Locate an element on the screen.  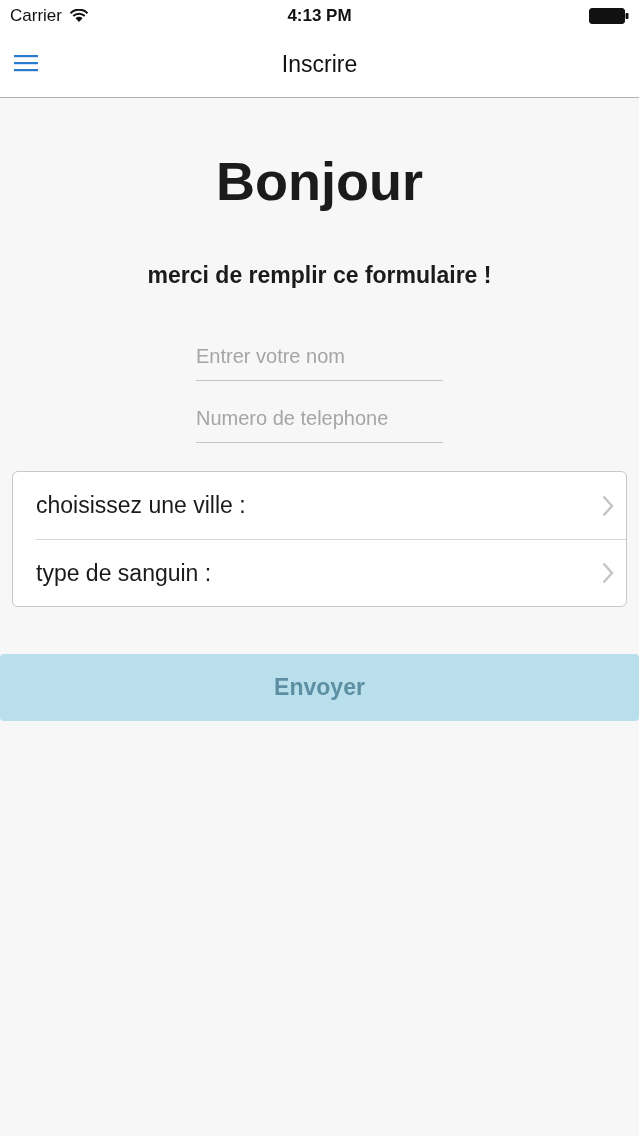
carrier-name: Carrier is located at coordinates (36, 16).